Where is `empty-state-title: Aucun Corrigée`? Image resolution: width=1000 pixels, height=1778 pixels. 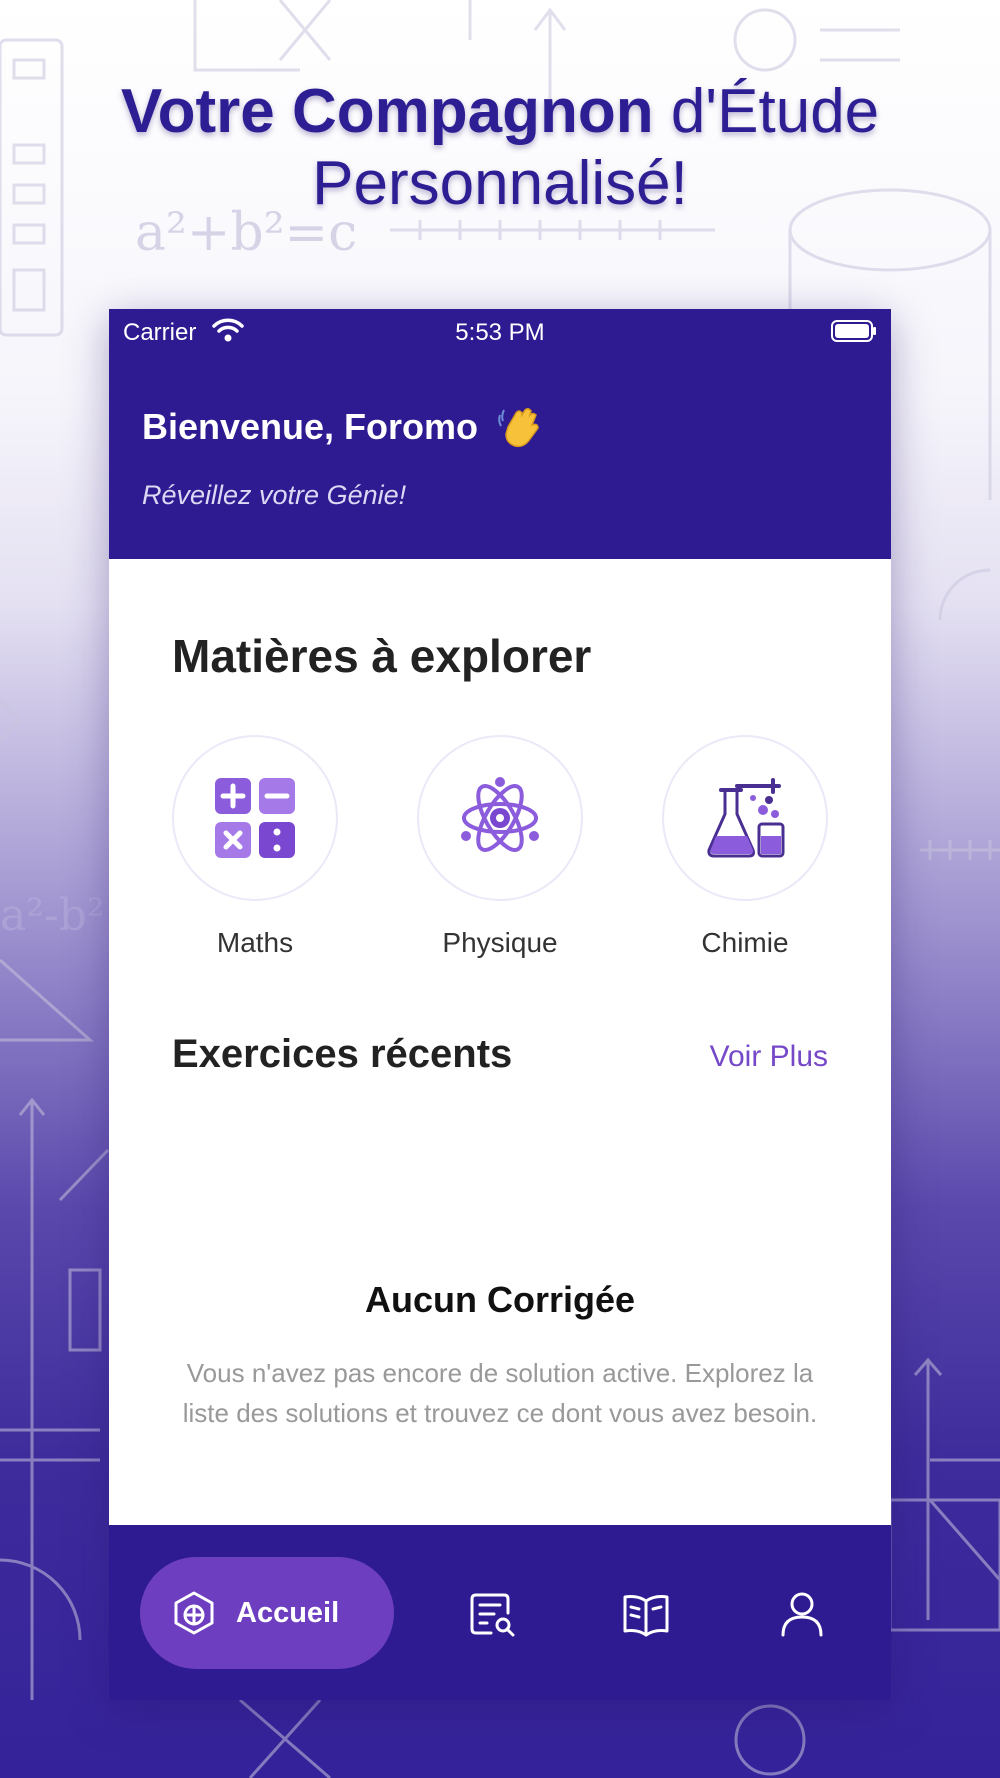
empty-state-title: Aucun Corrigée is located at coordinates (500, 1299).